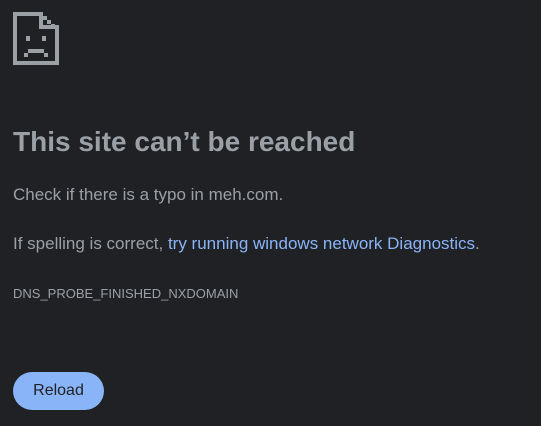  I want to click on error-code: DNS_PROBE_FINISHED_NXDOMAIN, so click(126, 293).